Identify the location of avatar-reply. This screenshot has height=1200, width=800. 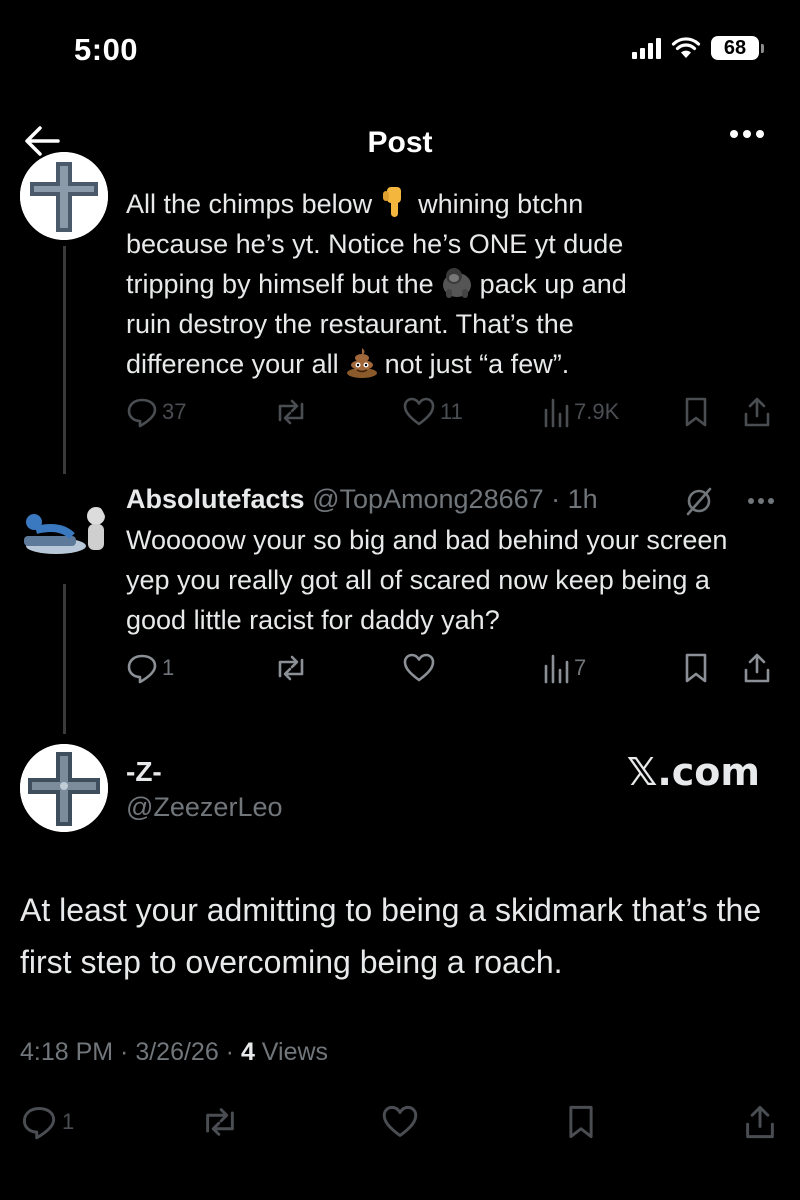
(64, 532).